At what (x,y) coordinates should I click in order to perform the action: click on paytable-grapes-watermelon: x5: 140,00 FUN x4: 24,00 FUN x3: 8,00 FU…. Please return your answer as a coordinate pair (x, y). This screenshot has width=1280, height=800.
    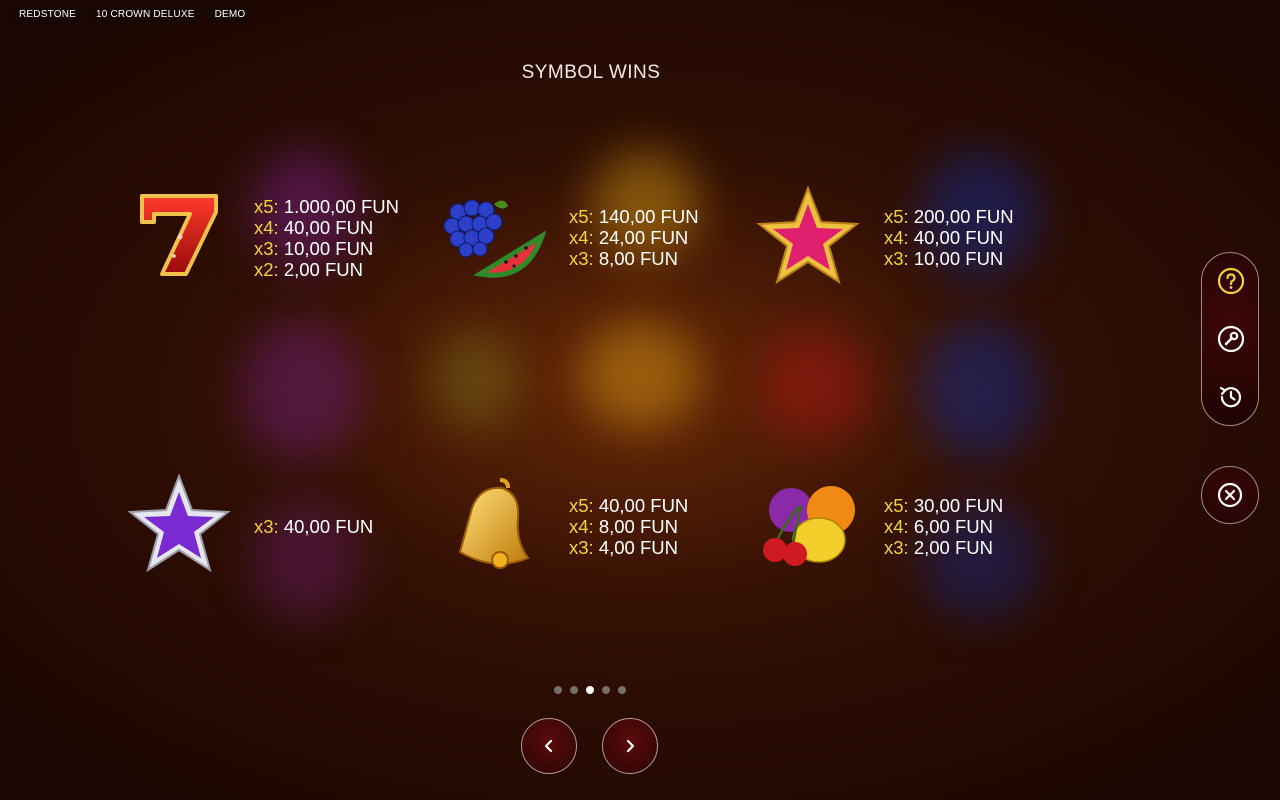
    Looking at the image, I should click on (634, 237).